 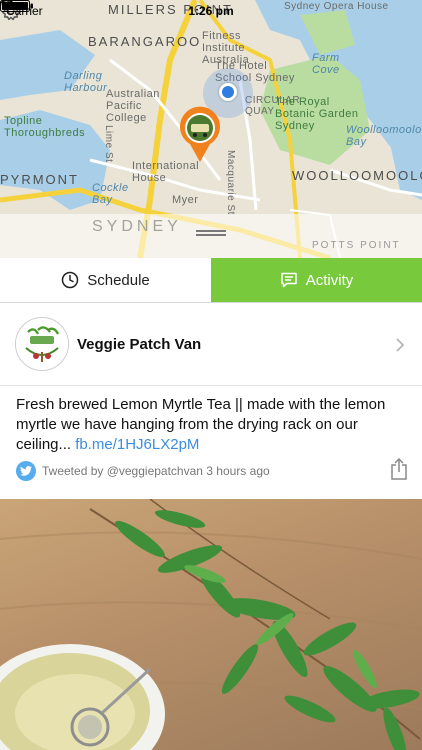 What do you see at coordinates (139, 344) in the screenshot?
I see `vendor-name: Veggie Patch Van` at bounding box center [139, 344].